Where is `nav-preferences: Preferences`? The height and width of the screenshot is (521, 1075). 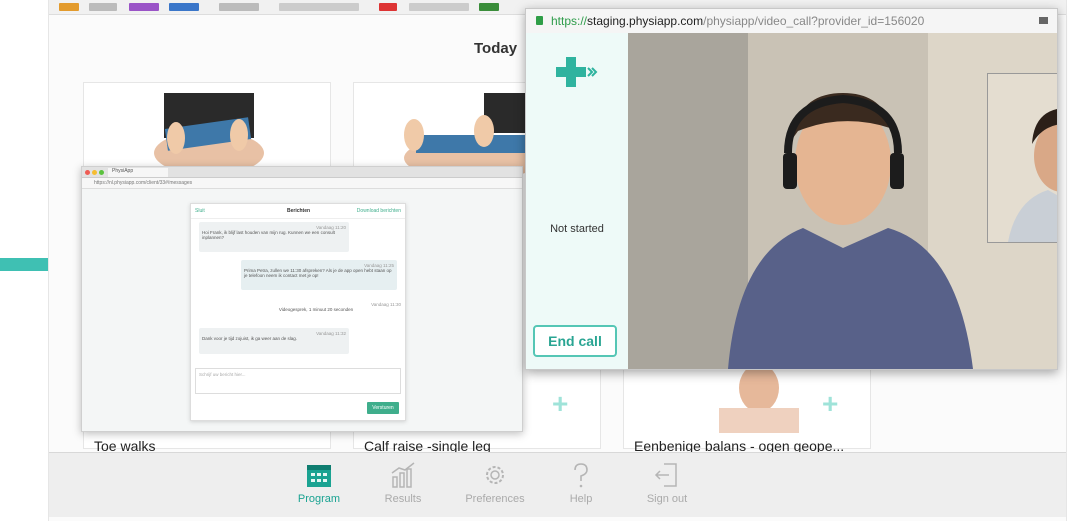
nav-preferences: Preferences is located at coordinates (495, 483).